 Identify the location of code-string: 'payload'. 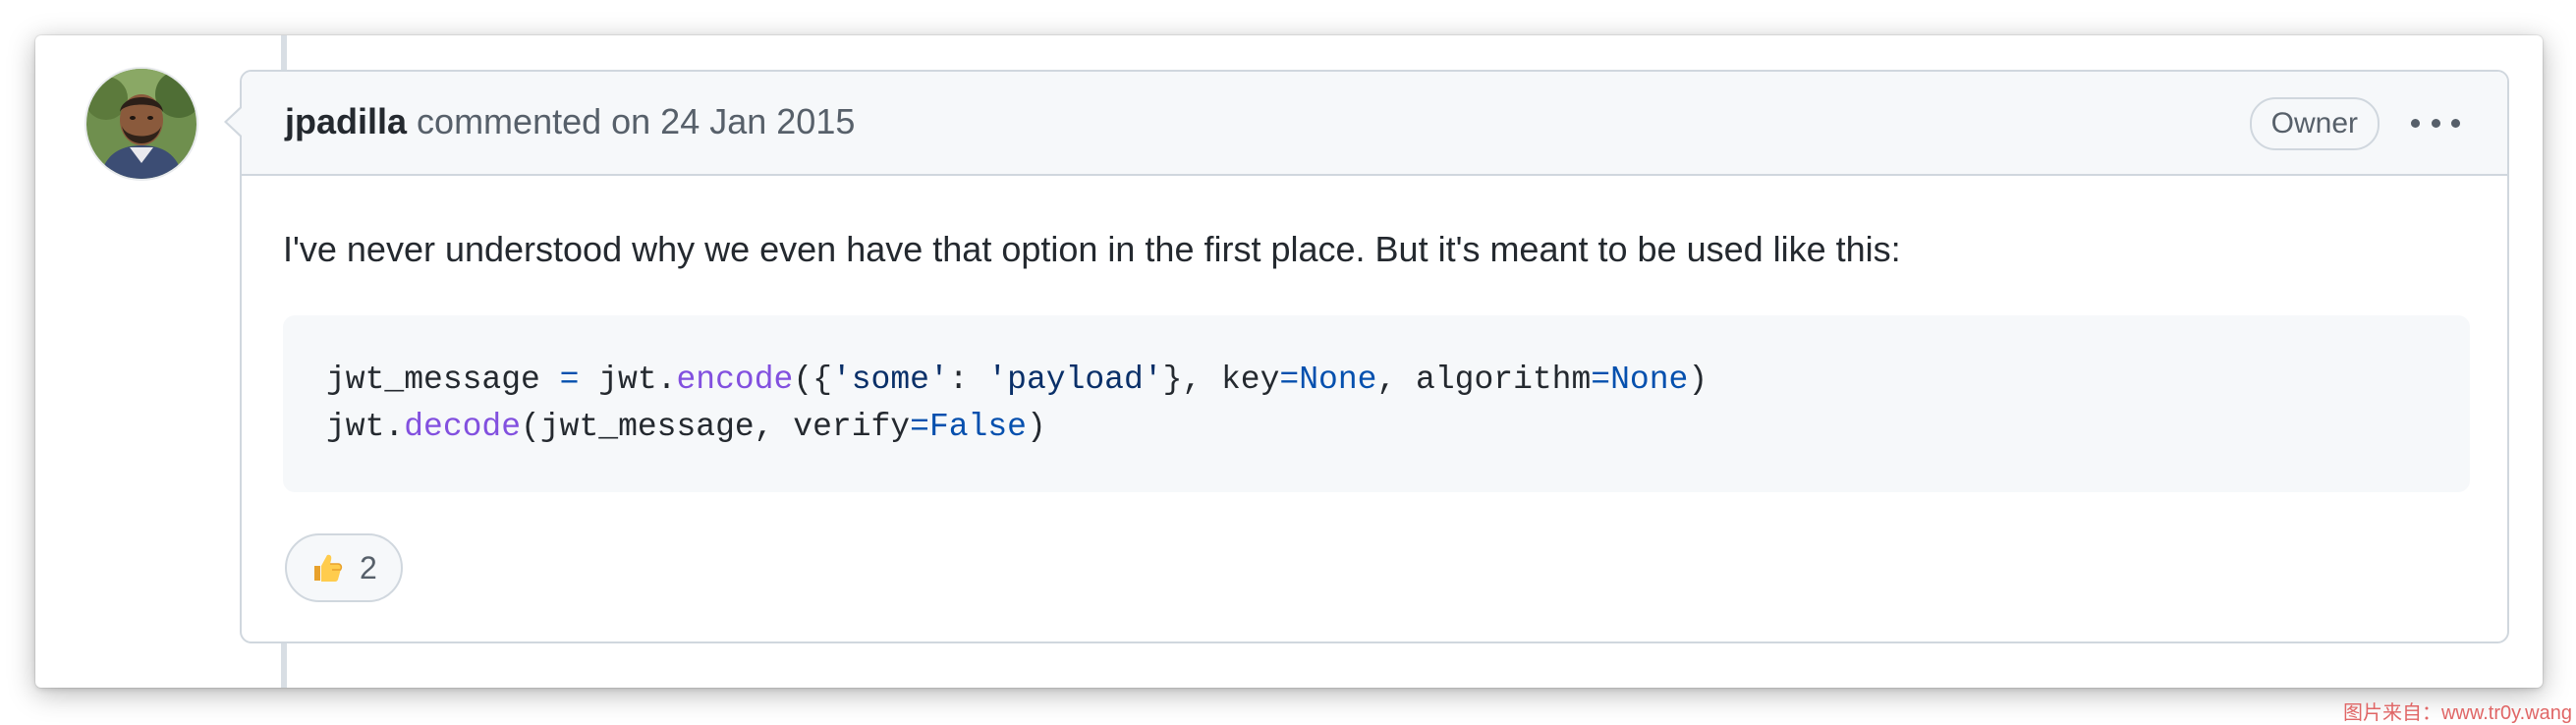
(1075, 380).